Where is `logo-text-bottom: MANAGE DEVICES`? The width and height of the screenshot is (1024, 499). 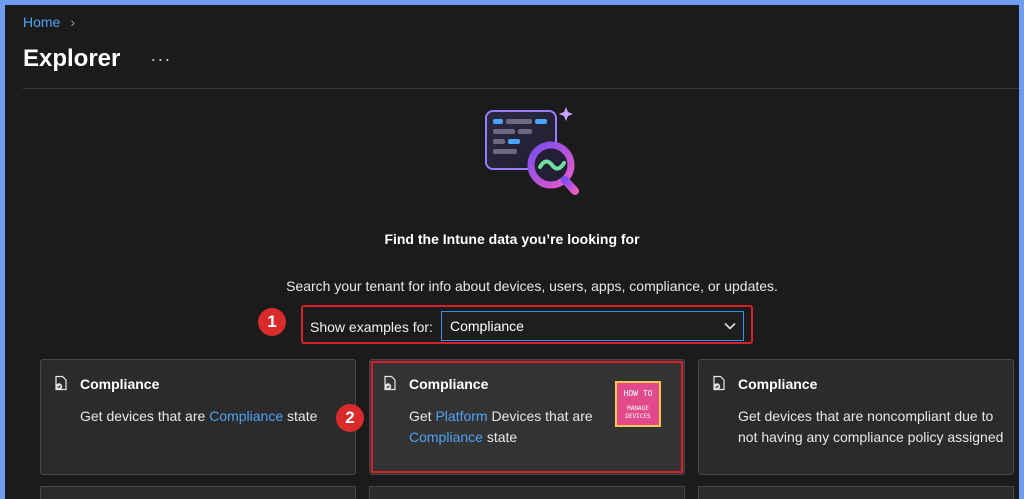 logo-text-bottom: MANAGE DEVICES is located at coordinates (638, 412).